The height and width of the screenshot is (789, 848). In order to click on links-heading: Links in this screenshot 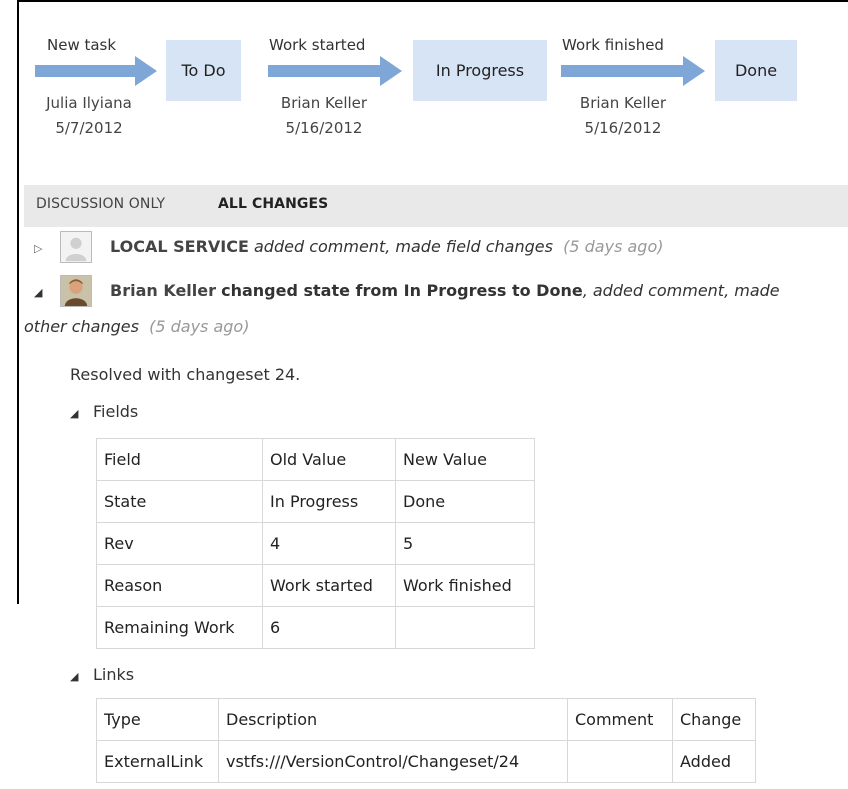, I will do `click(114, 674)`.